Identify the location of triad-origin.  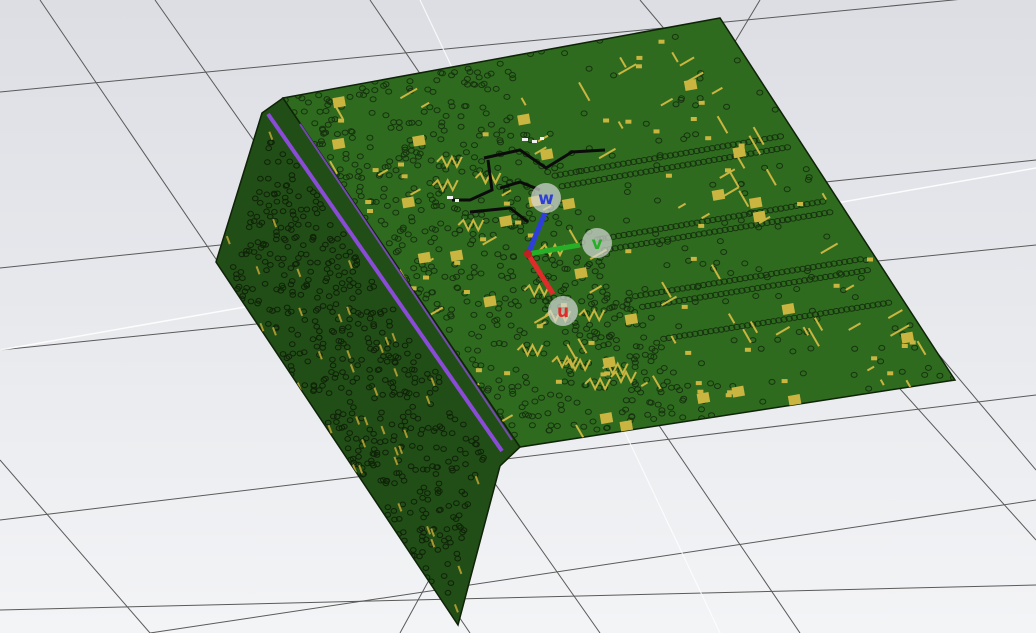
(528, 254).